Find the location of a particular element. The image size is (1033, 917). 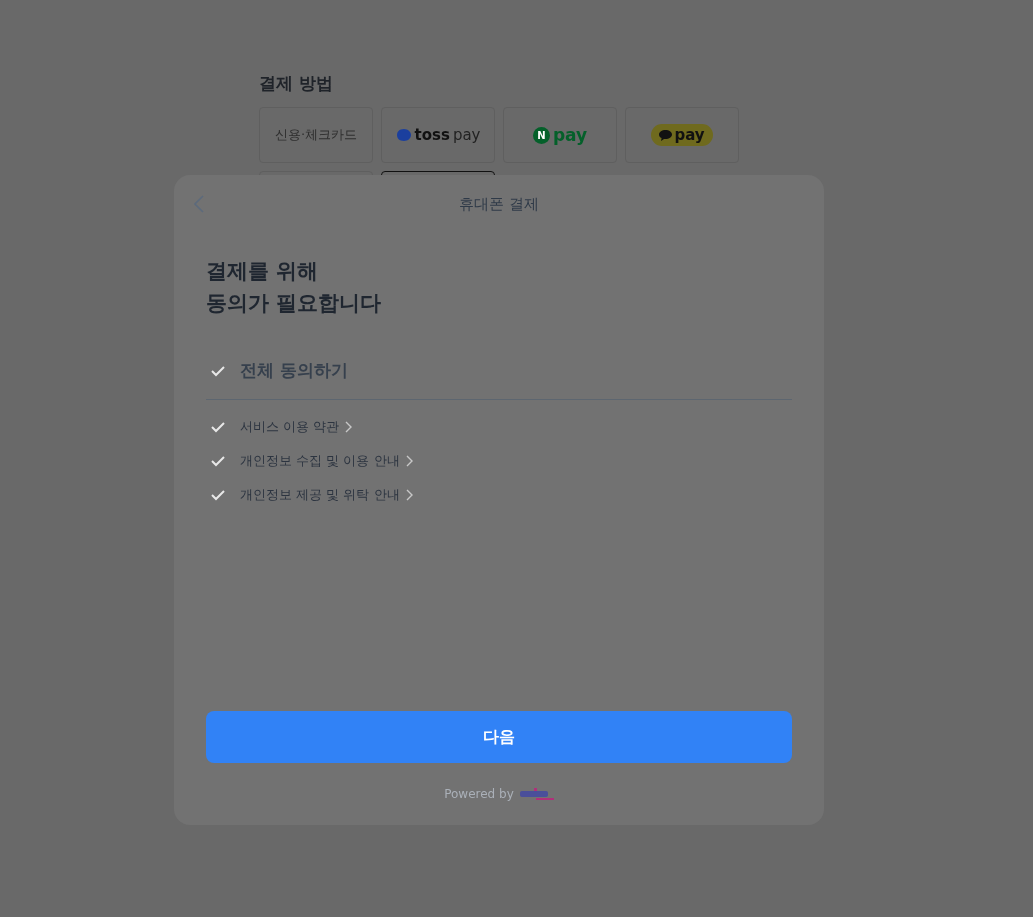

payment-method-option: toss pay is located at coordinates (438, 135).